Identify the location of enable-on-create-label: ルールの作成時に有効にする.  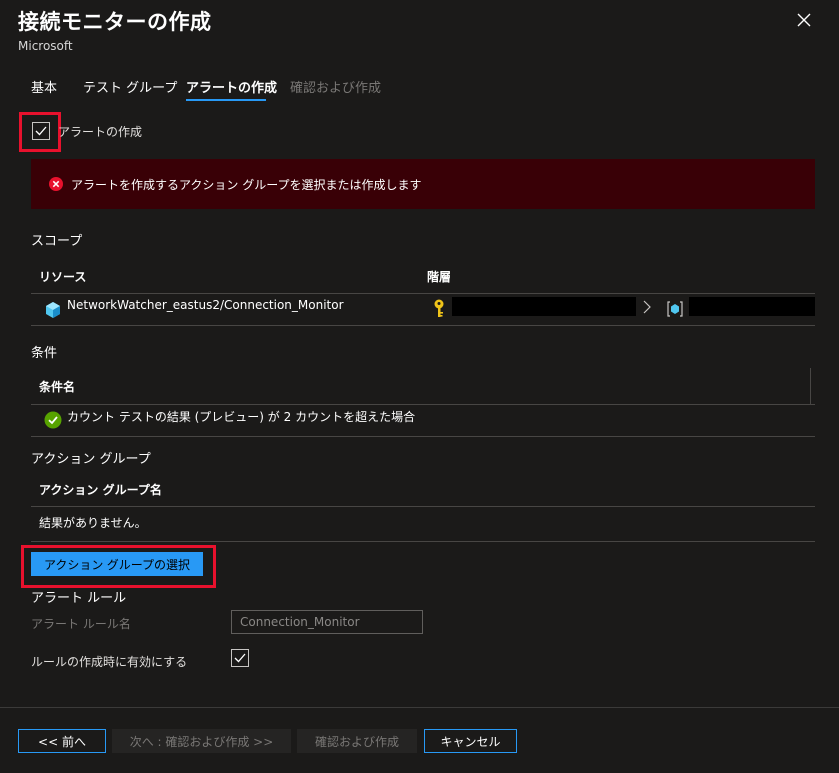
(109, 662).